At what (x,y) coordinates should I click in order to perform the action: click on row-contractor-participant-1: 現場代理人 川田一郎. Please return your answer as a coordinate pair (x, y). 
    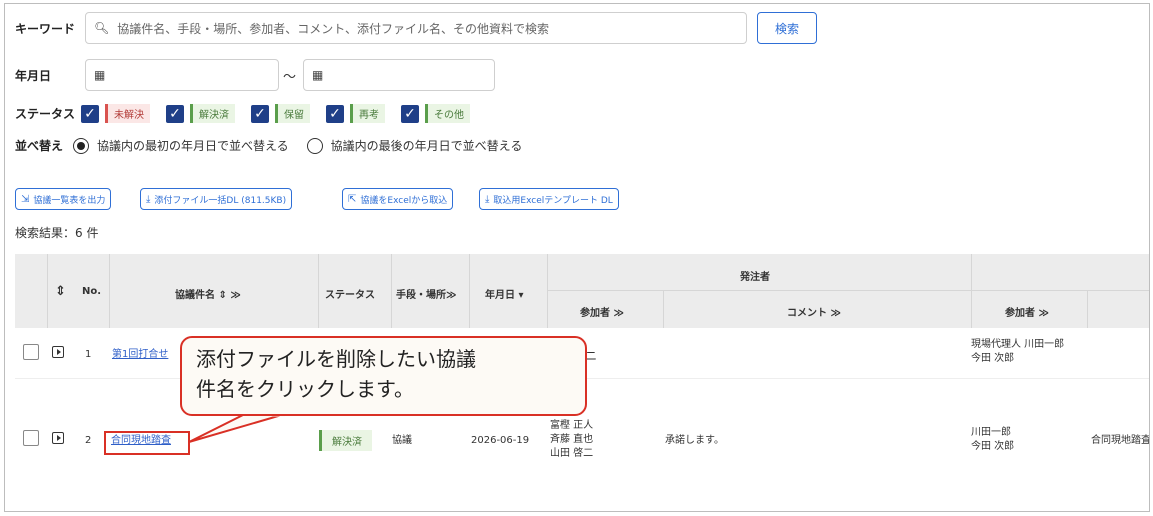
    Looking at the image, I should click on (1018, 344).